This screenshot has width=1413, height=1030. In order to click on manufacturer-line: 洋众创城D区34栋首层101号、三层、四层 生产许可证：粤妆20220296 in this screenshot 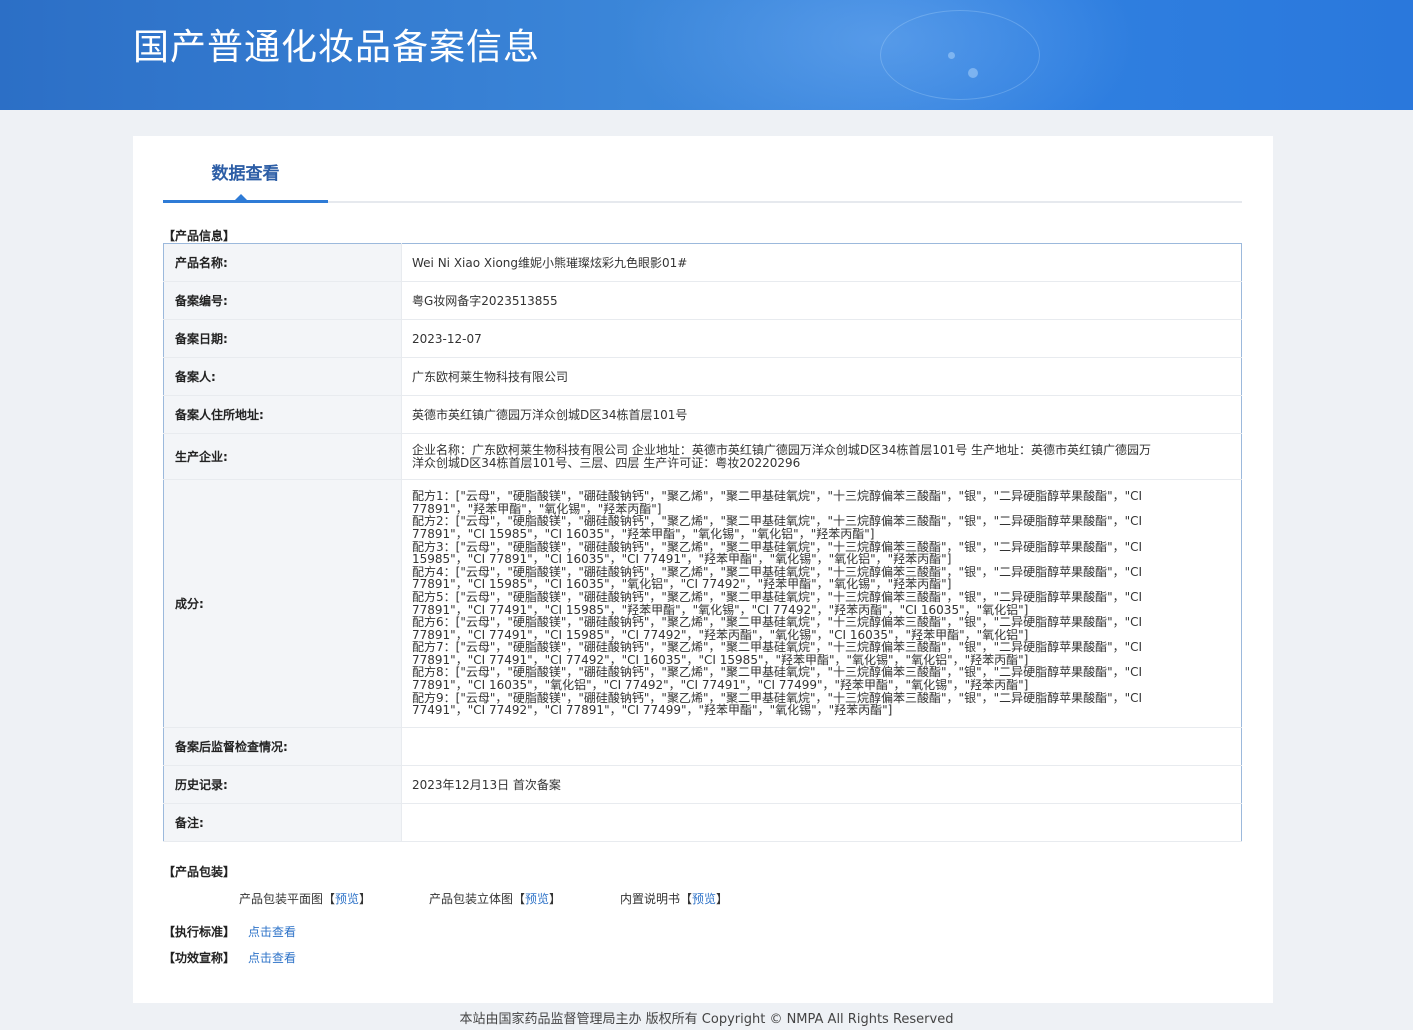, I will do `click(606, 462)`.